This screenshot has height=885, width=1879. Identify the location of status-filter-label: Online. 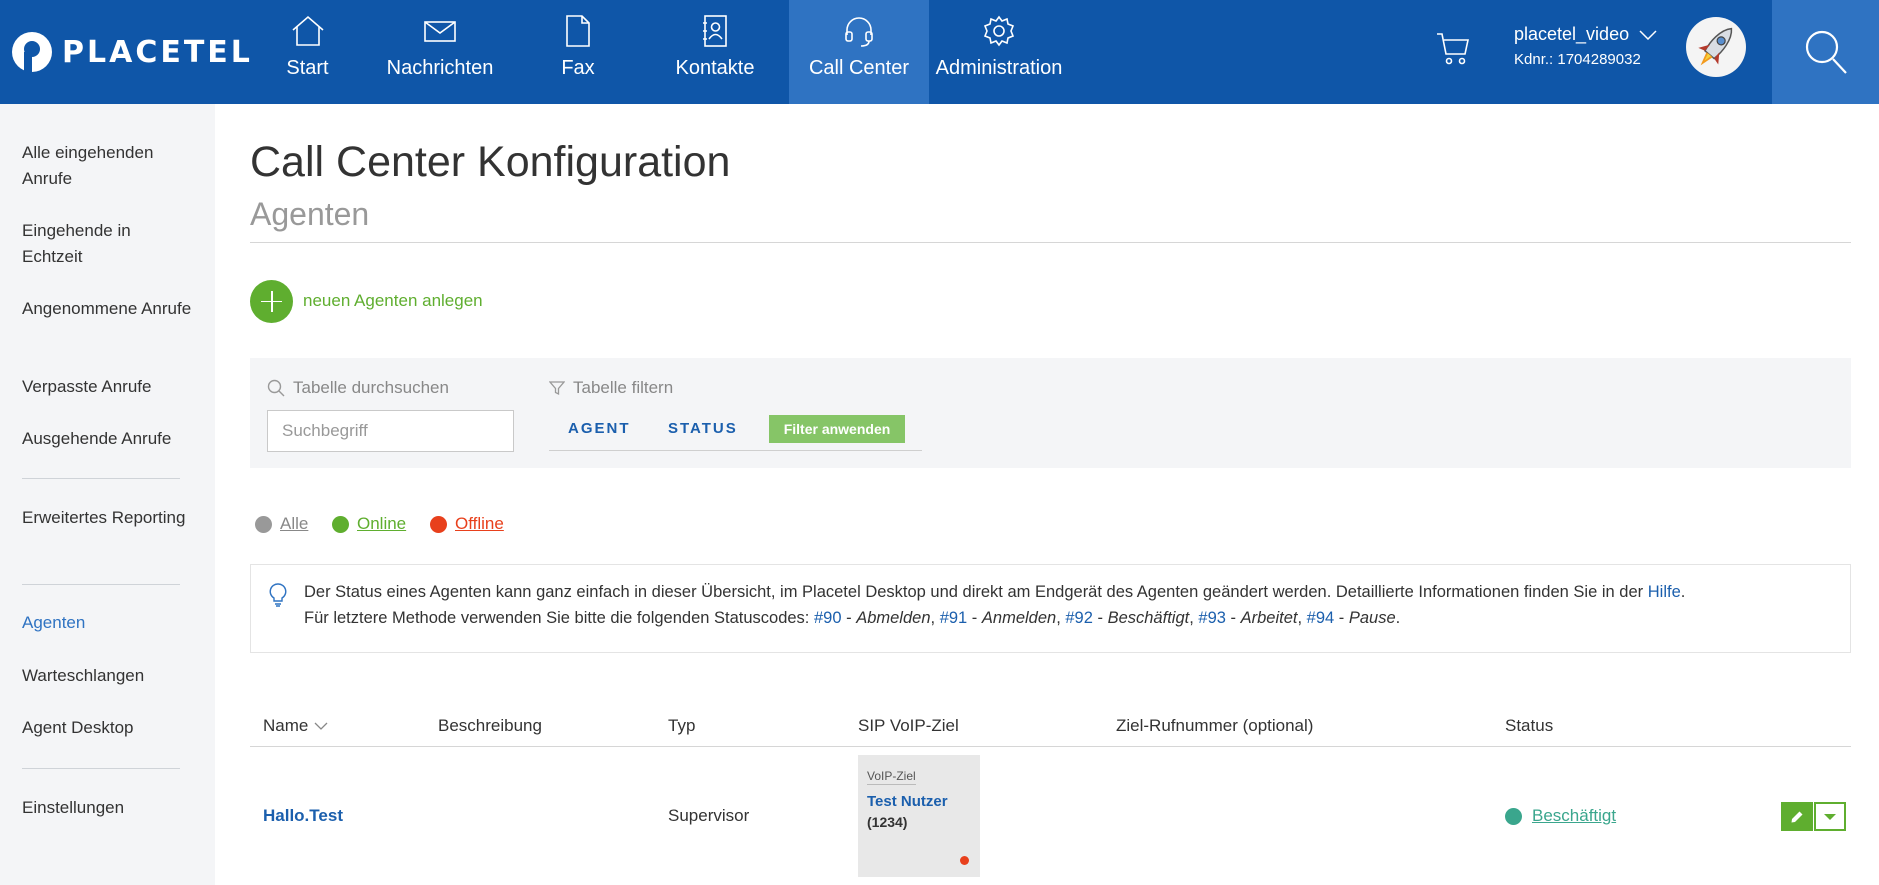
(382, 523).